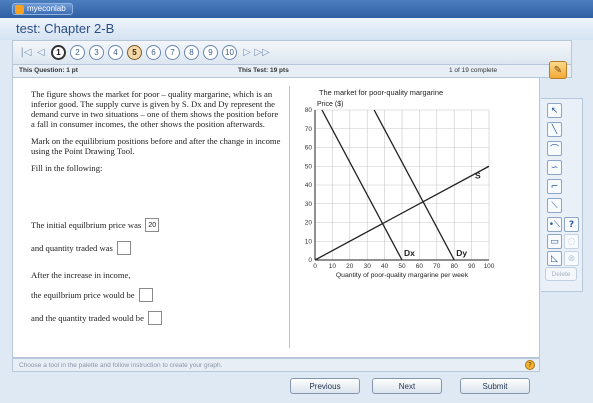 The image size is (593, 403). What do you see at coordinates (309, 148) in the screenshot?
I see `y-tick-label: 60` at bounding box center [309, 148].